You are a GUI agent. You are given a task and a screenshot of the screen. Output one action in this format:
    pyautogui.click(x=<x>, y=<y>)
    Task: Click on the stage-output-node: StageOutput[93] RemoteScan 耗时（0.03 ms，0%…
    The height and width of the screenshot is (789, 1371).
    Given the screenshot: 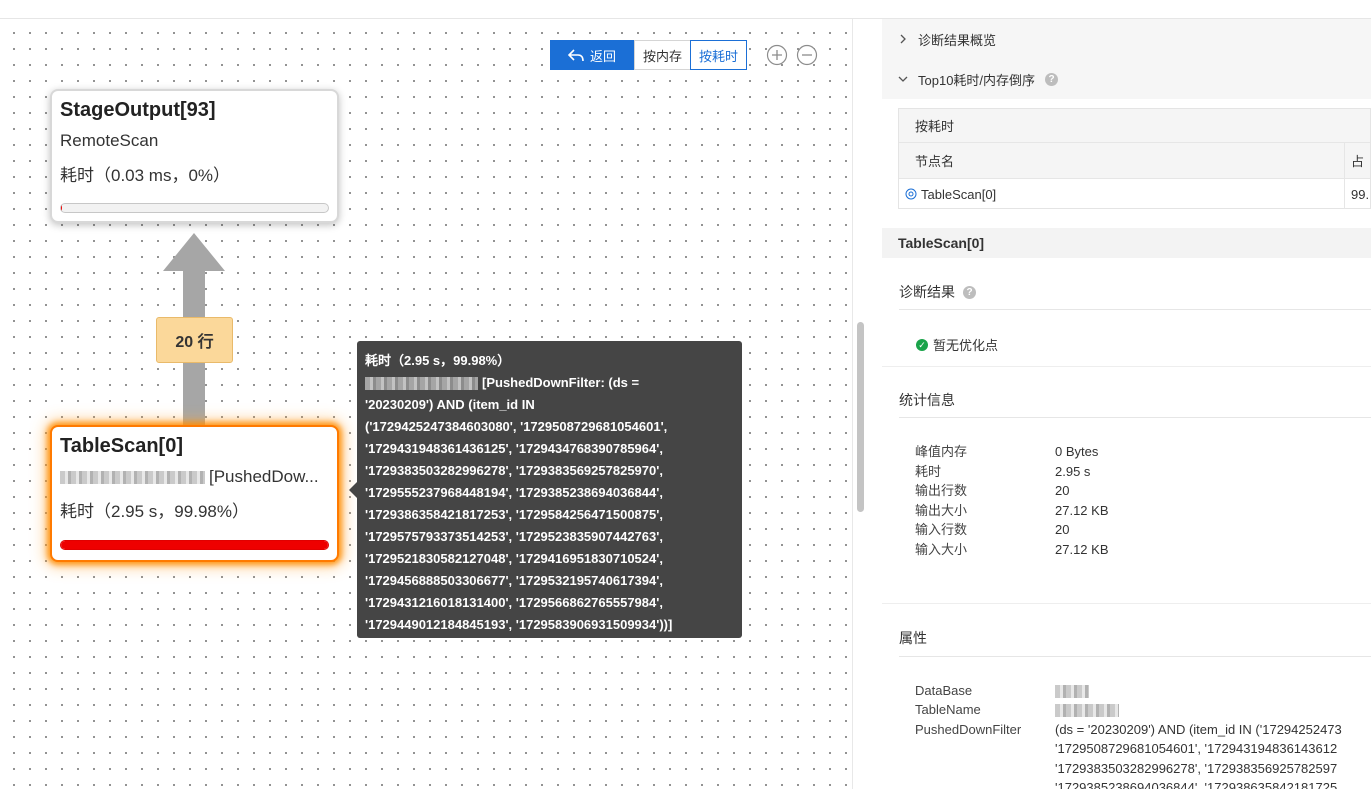 What is the action you would take?
    pyautogui.click(x=194, y=156)
    